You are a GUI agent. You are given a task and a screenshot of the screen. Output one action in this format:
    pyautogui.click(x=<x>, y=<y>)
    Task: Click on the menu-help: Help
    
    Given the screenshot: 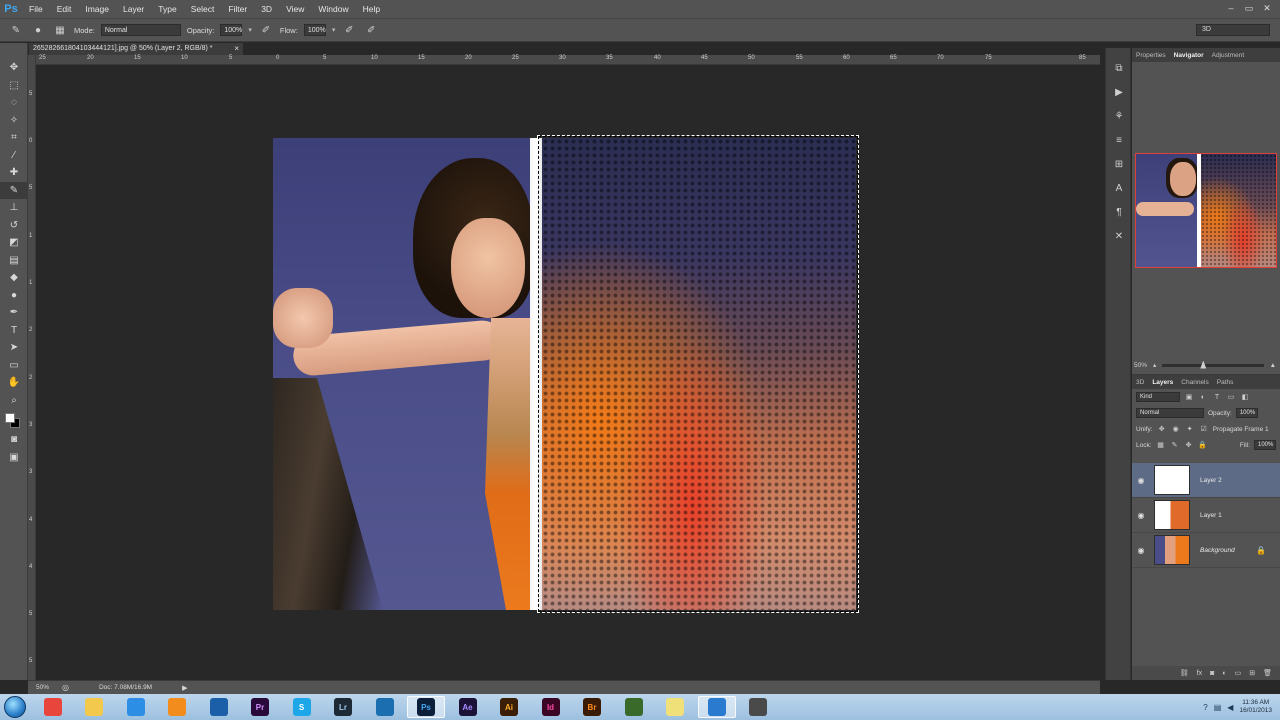 What is the action you would take?
    pyautogui.click(x=371, y=9)
    